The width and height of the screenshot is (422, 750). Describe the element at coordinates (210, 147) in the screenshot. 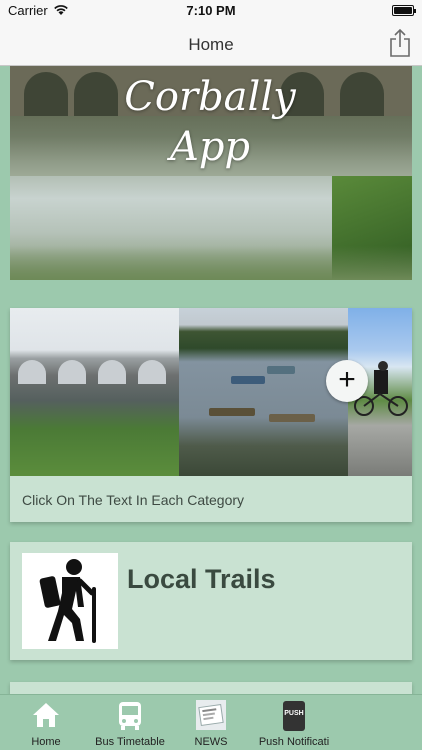

I see `app-title-line2: App` at that location.